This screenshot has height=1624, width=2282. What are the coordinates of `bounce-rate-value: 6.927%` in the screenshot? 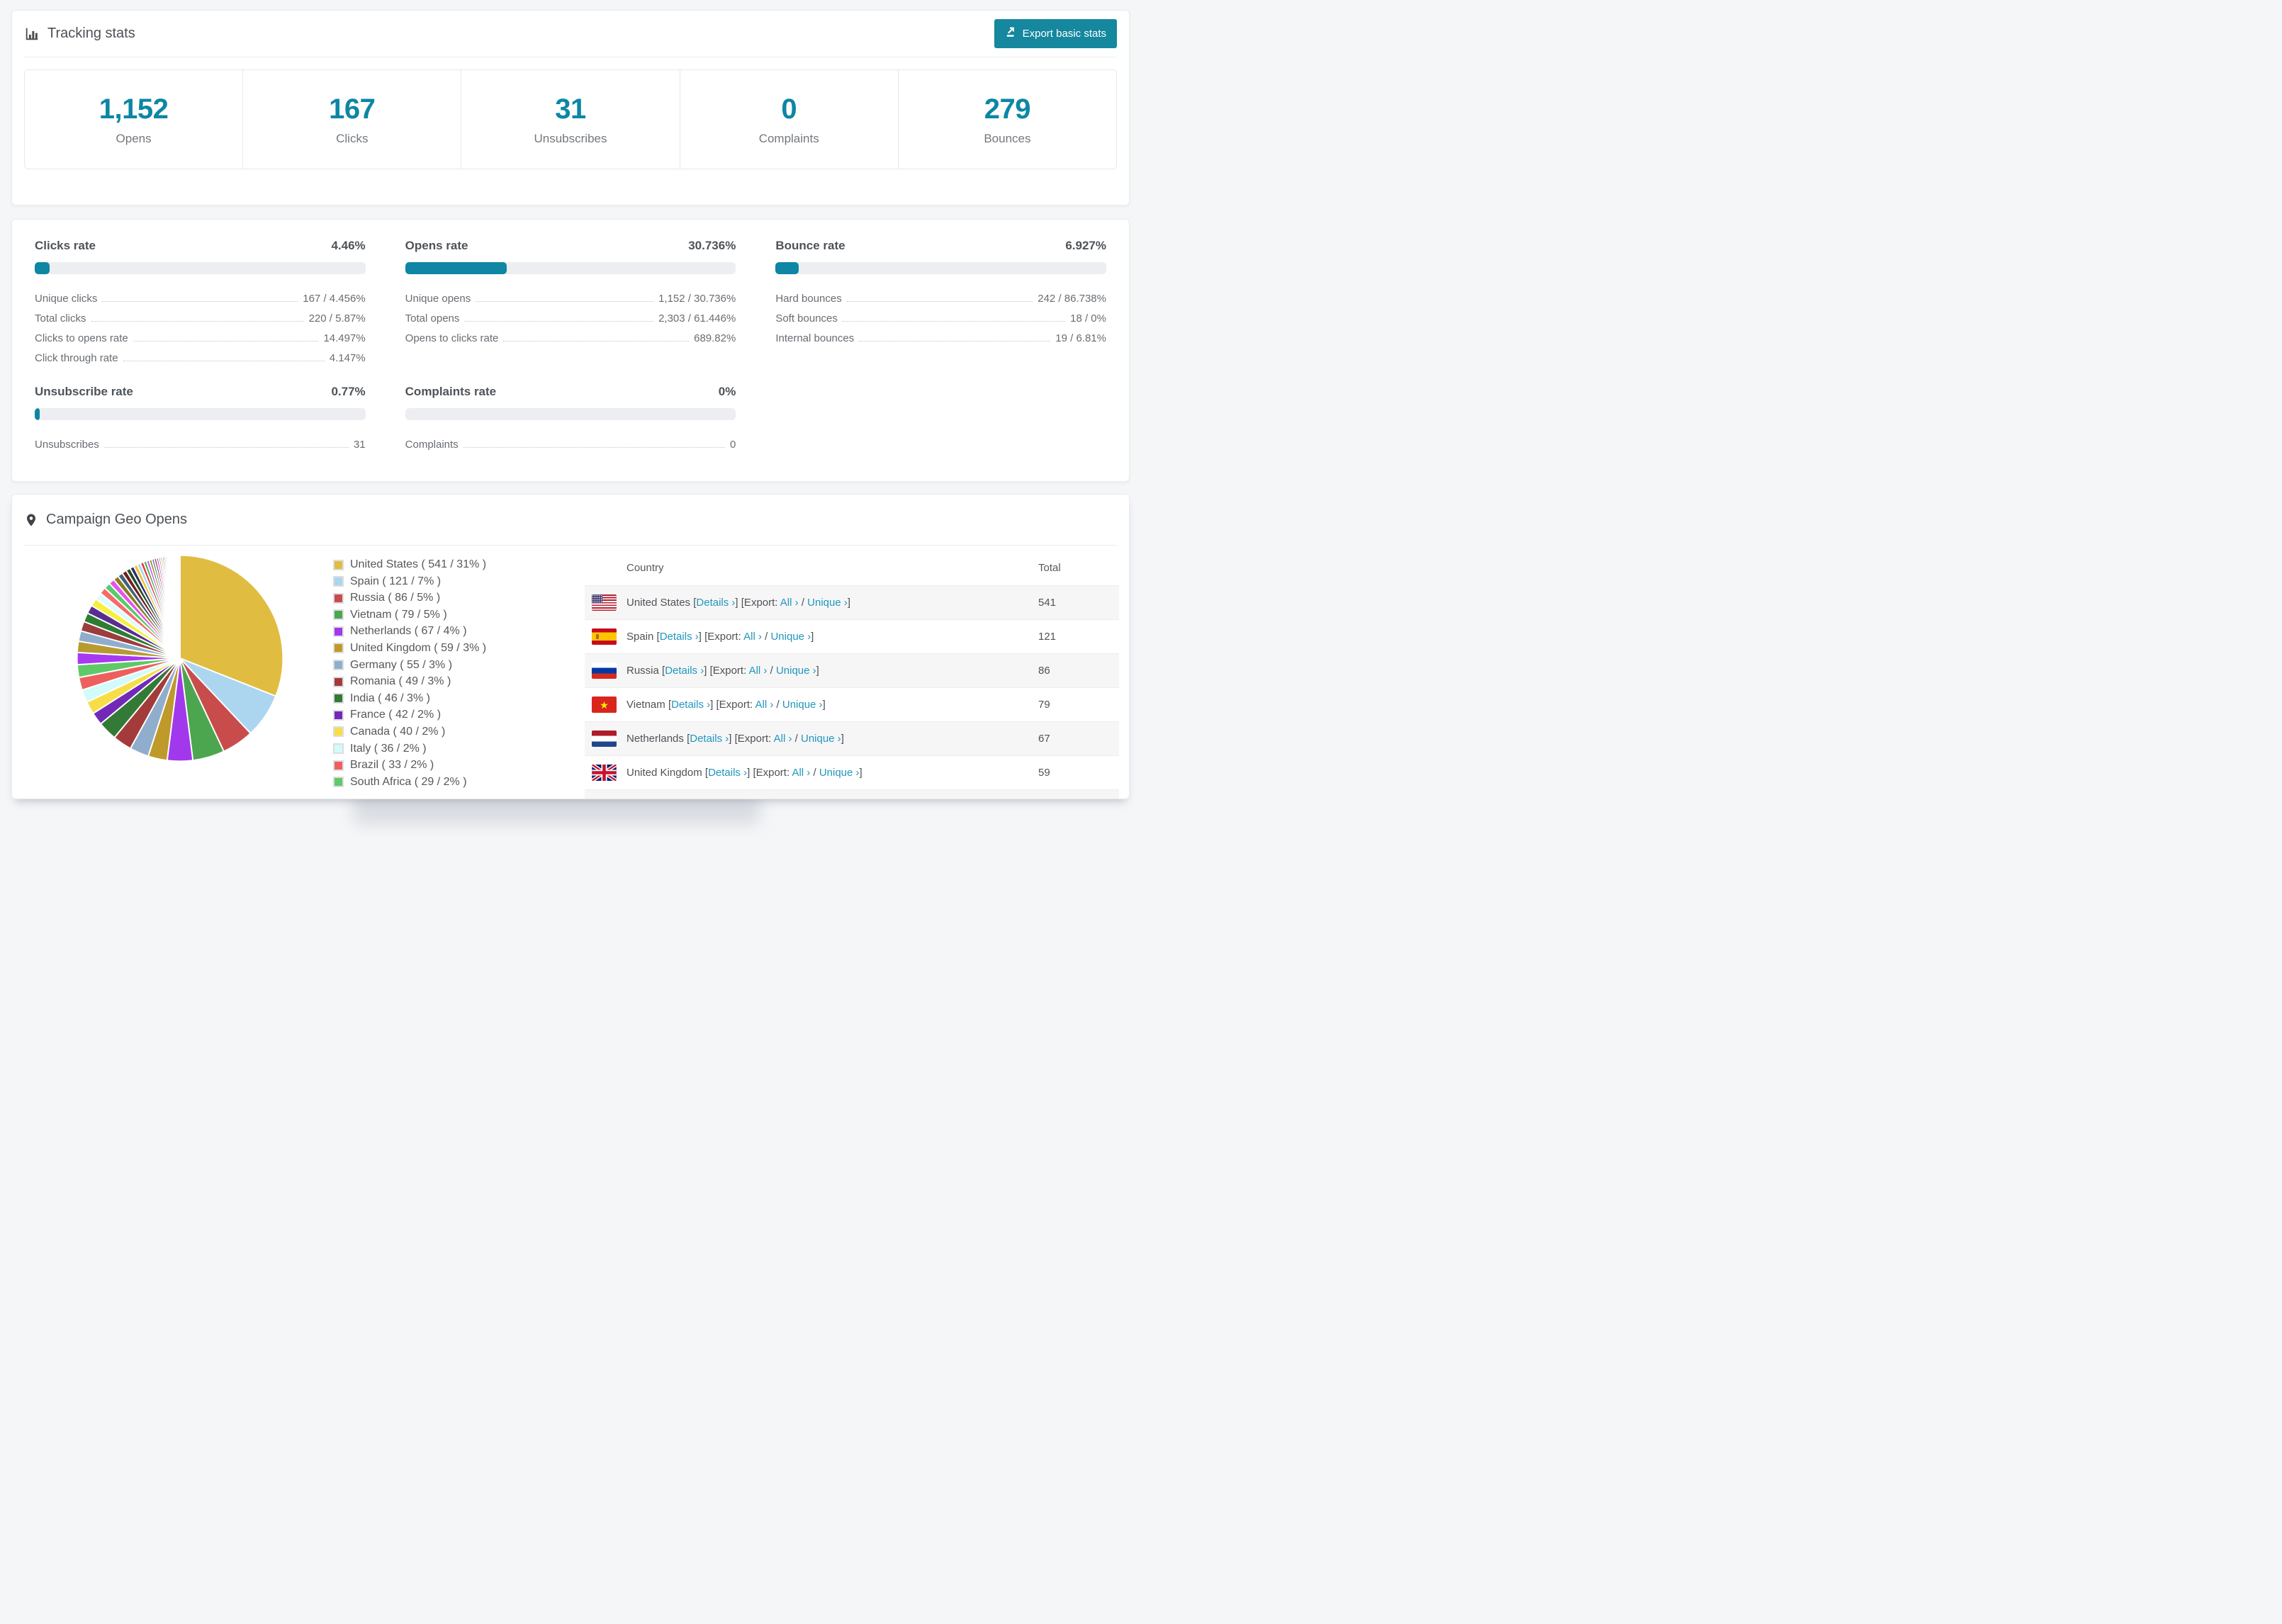 It's located at (1085, 245).